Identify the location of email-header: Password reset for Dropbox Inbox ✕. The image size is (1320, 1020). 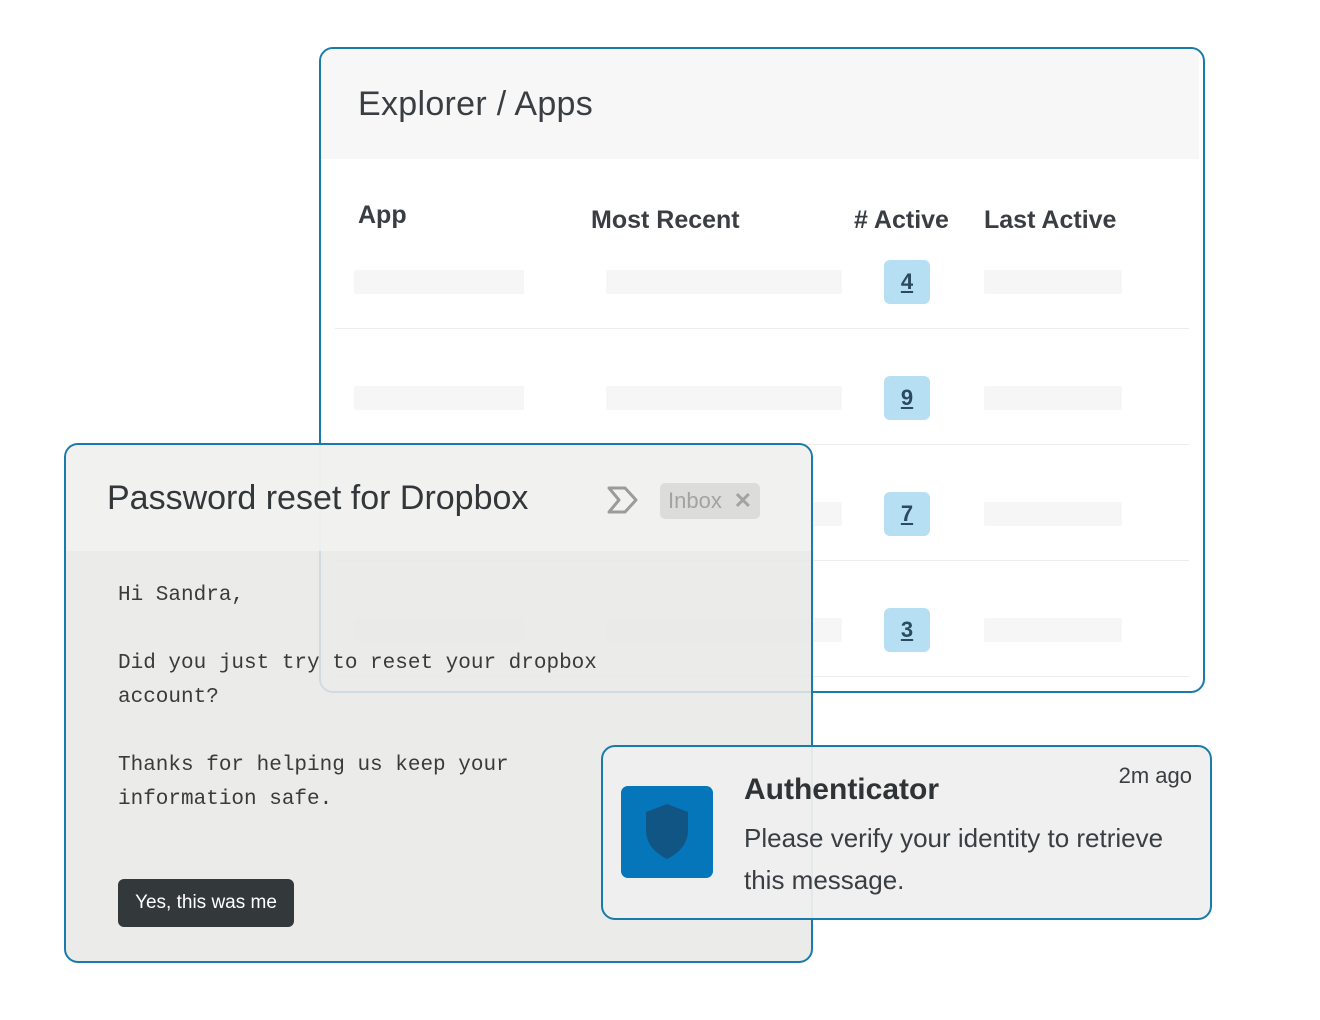
(438, 498).